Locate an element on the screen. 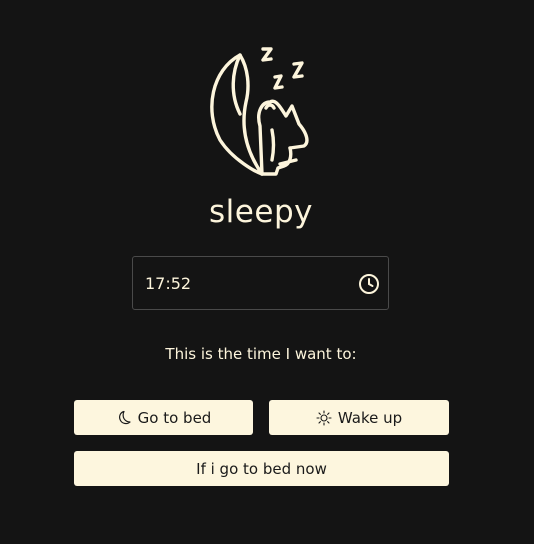 The width and height of the screenshot is (534, 544). sleeping-moon-cat-icon is located at coordinates (259, 111).